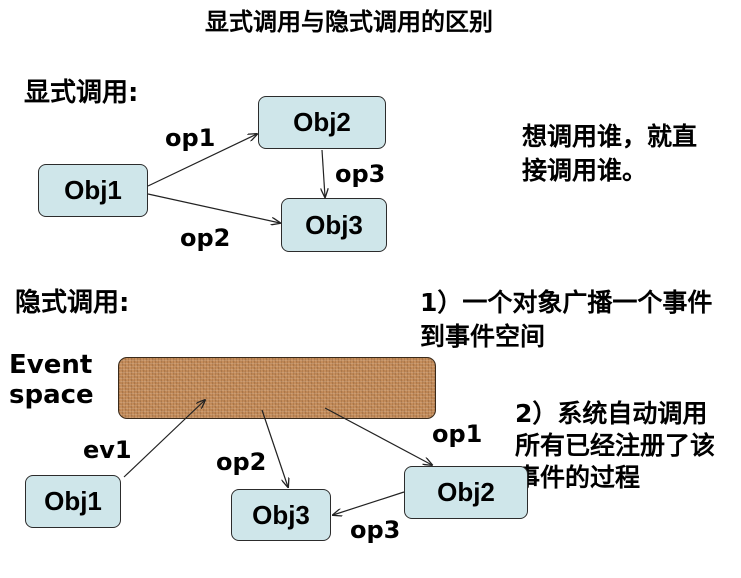 The height and width of the screenshot is (578, 741). What do you see at coordinates (213, 208) in the screenshot?
I see `explicit-op2-arrow` at bounding box center [213, 208].